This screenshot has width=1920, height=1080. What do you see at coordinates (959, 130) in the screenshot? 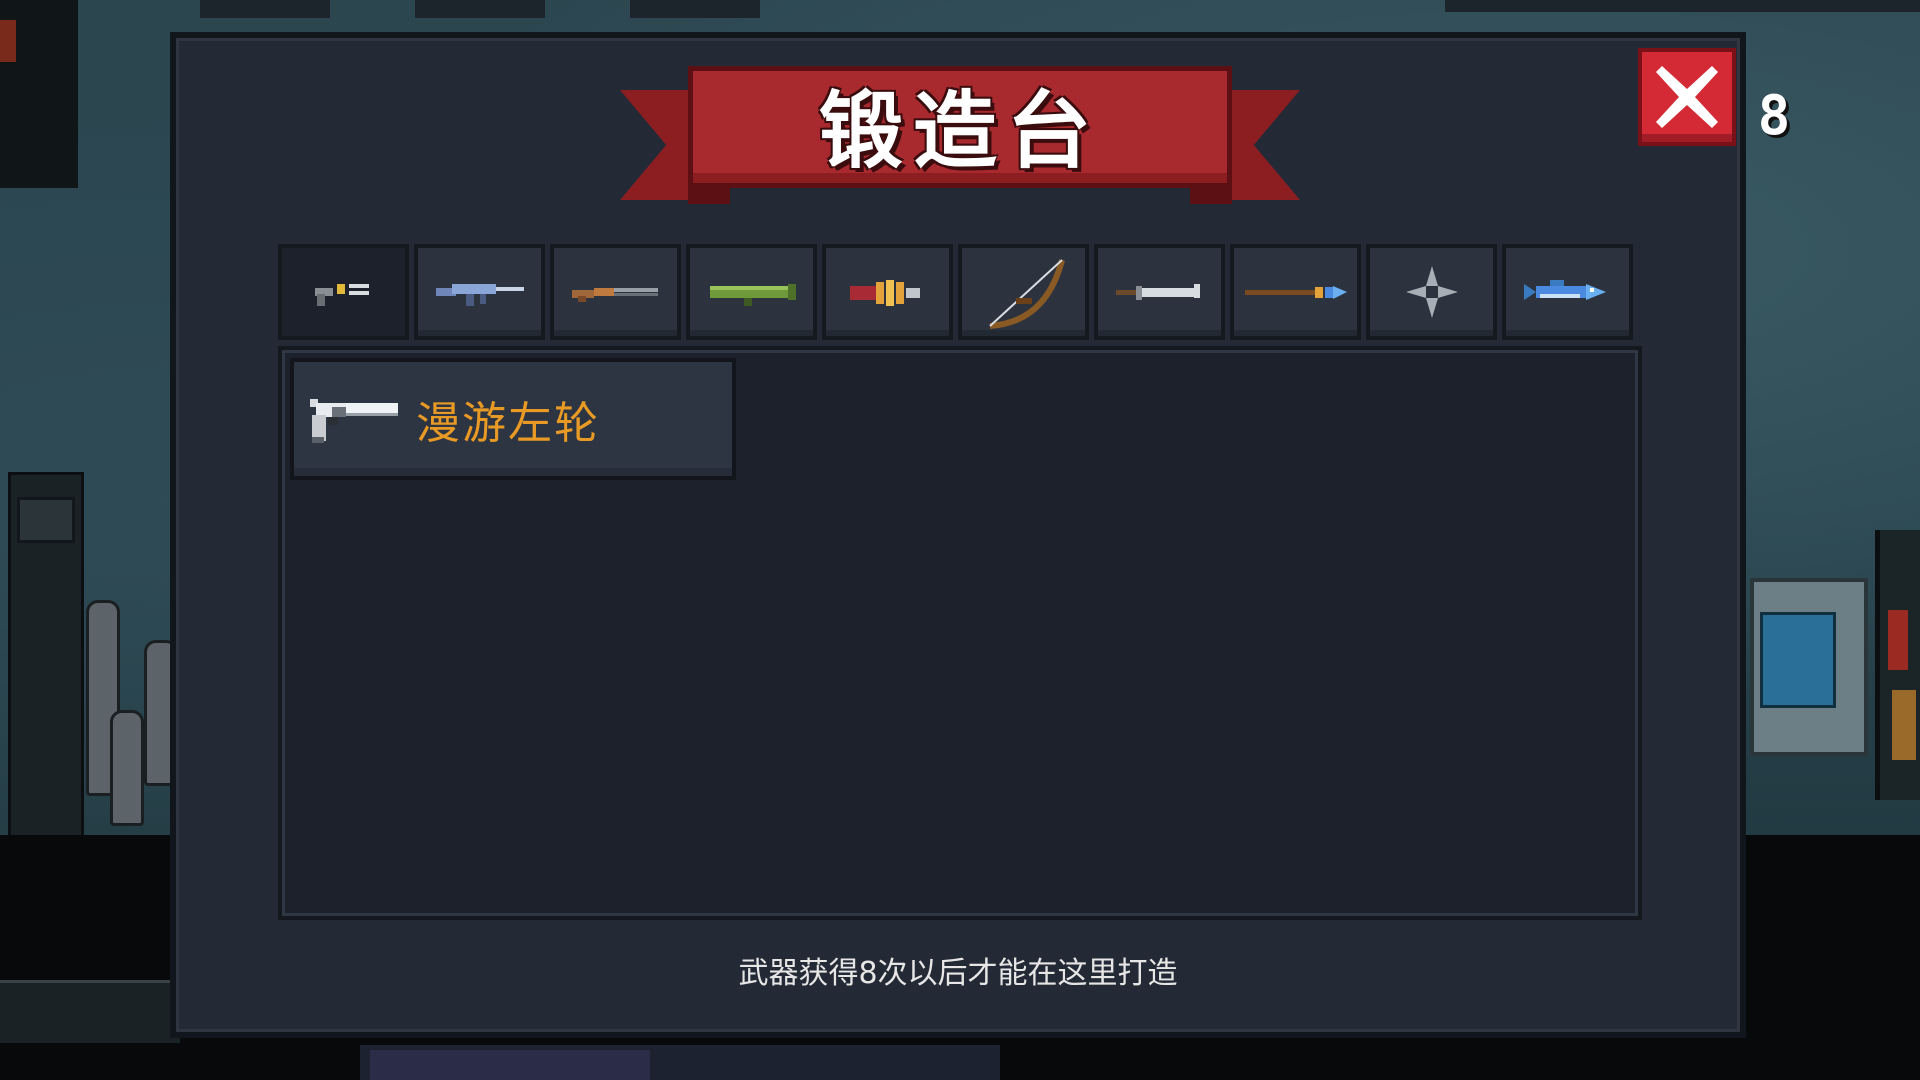
I see `panel-title: 锻造台` at bounding box center [959, 130].